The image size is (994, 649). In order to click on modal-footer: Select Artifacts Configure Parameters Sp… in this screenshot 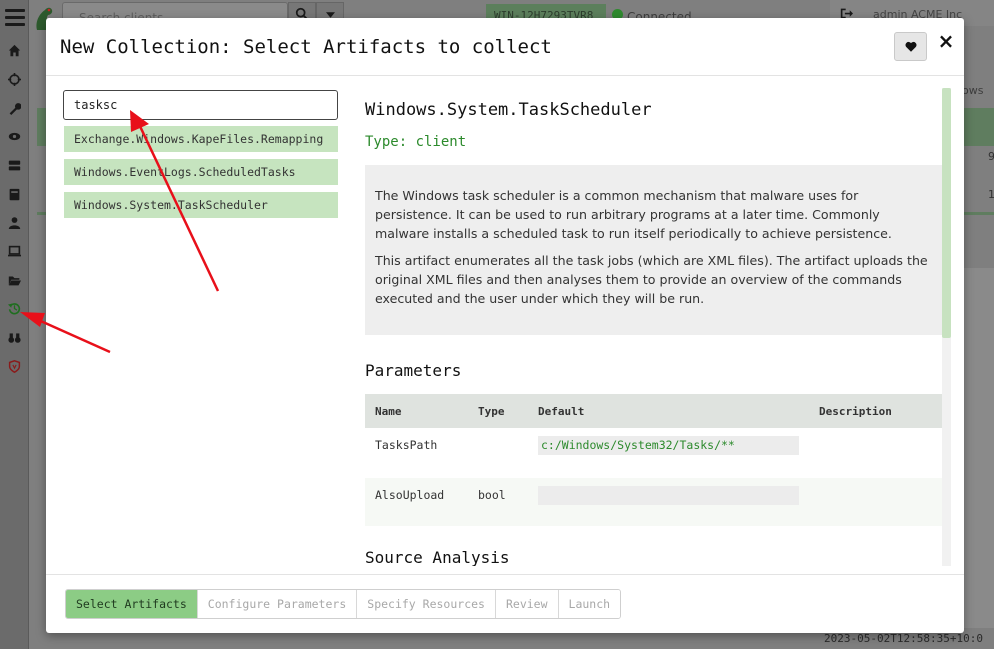, I will do `click(505, 603)`.